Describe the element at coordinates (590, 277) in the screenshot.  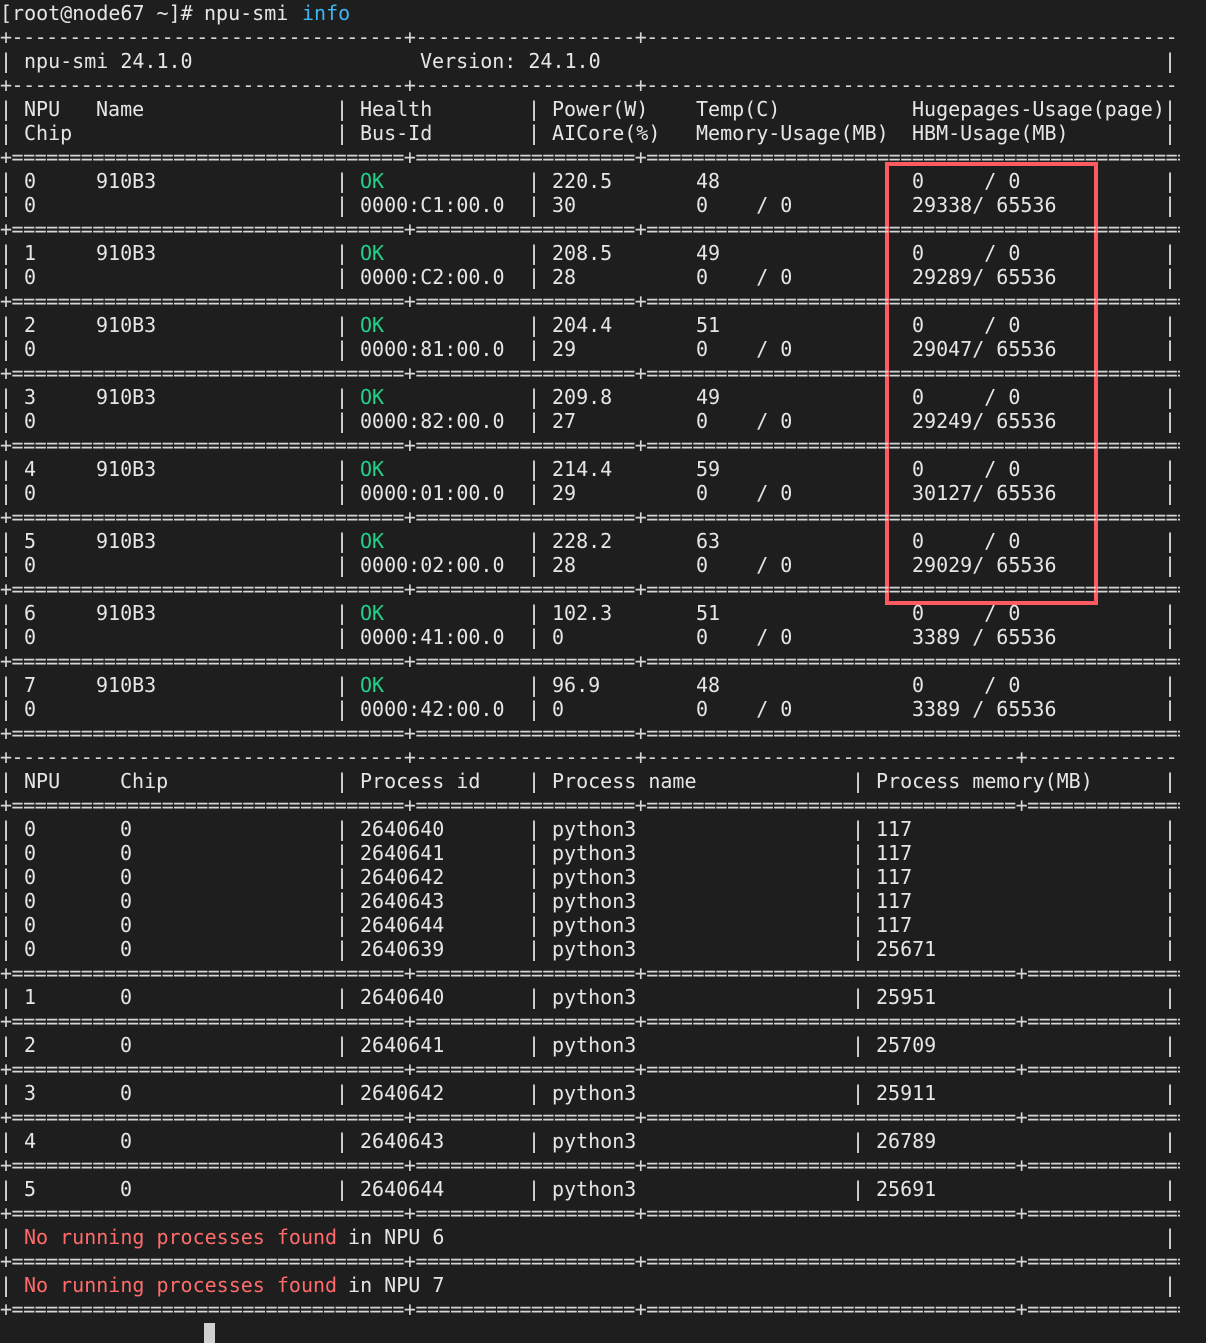
I see `device-row-chip-1: | | | | 0 0000:C2:00.0 28 0 / 0 29289/ 65536` at that location.